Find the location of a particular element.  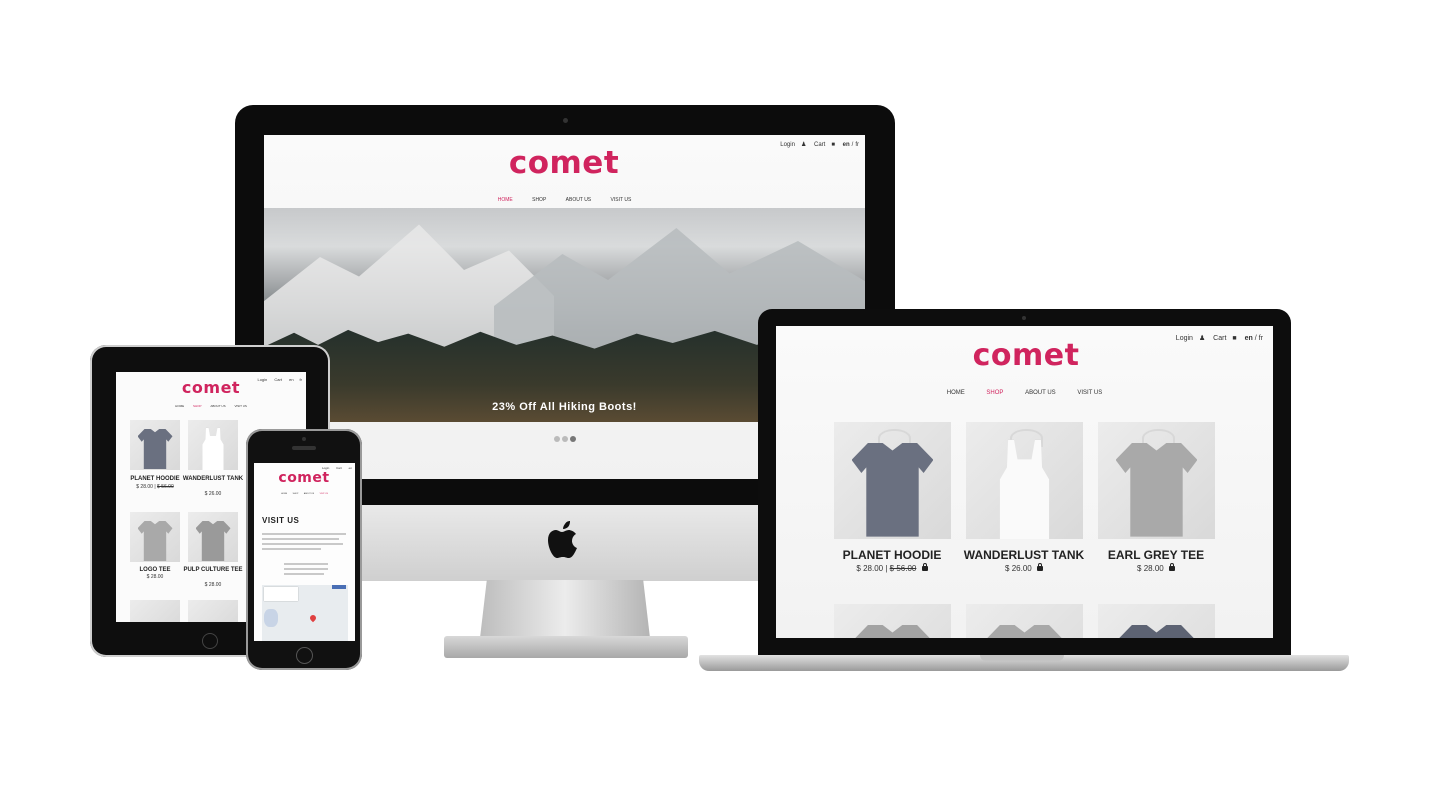

location-map is located at coordinates (305, 613).